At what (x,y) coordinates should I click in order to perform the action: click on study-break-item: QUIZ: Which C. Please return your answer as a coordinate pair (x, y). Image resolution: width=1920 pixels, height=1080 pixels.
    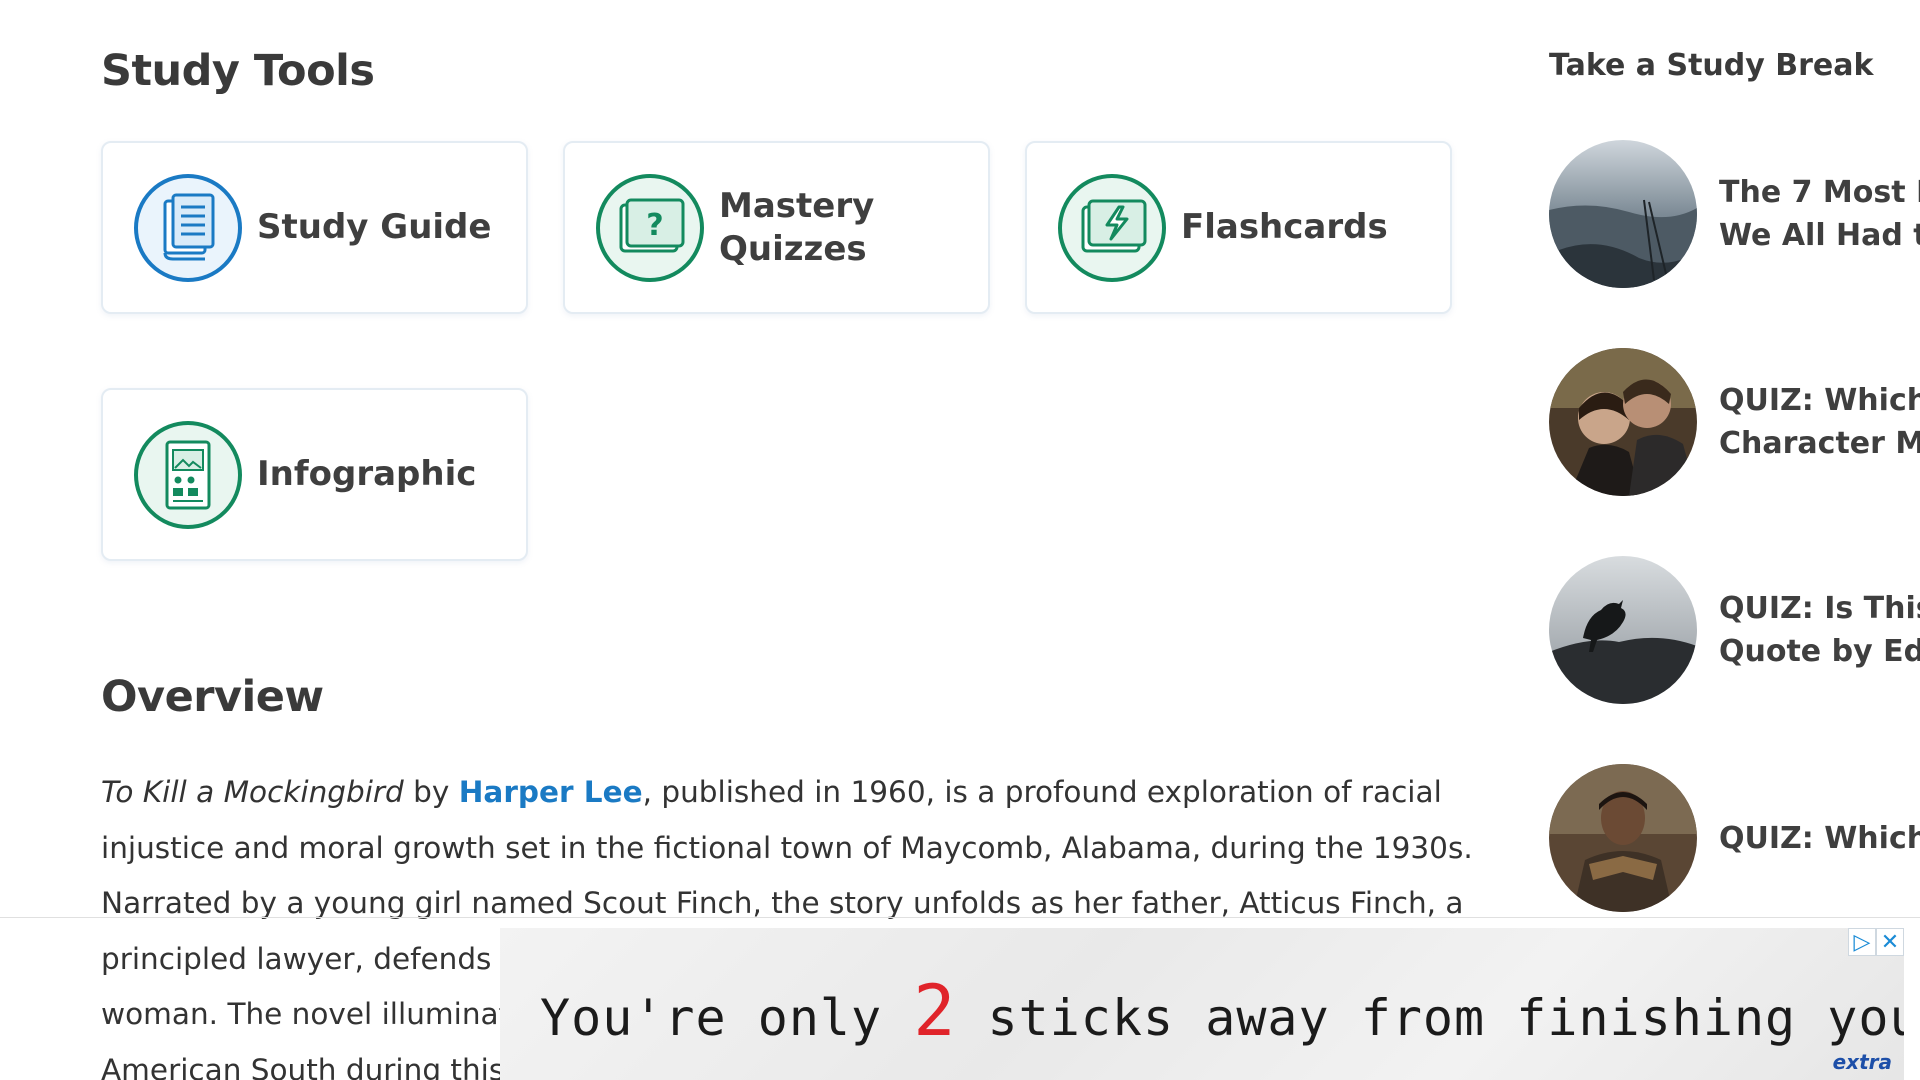
    Looking at the image, I should click on (1734, 838).